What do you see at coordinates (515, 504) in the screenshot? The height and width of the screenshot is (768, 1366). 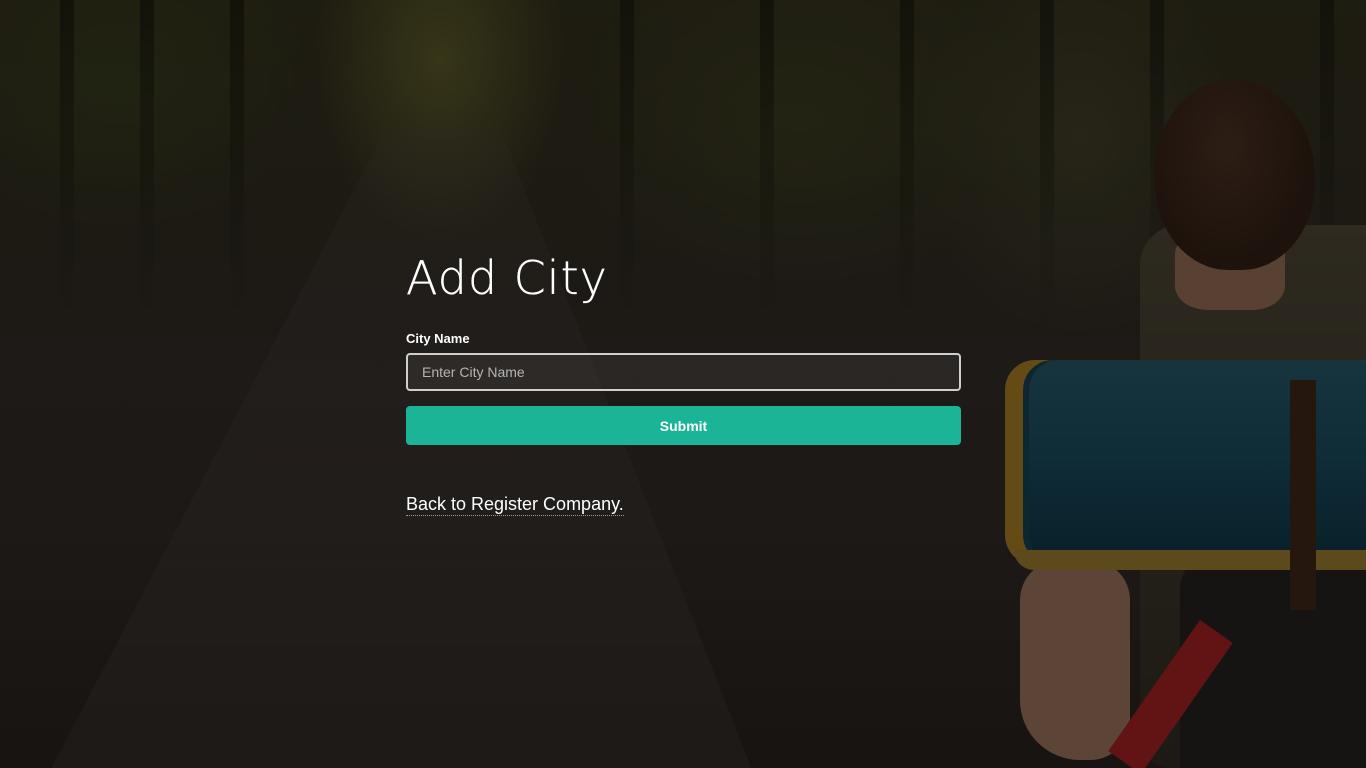 I see `back-to-register-company-link: Back to Register Company.` at bounding box center [515, 504].